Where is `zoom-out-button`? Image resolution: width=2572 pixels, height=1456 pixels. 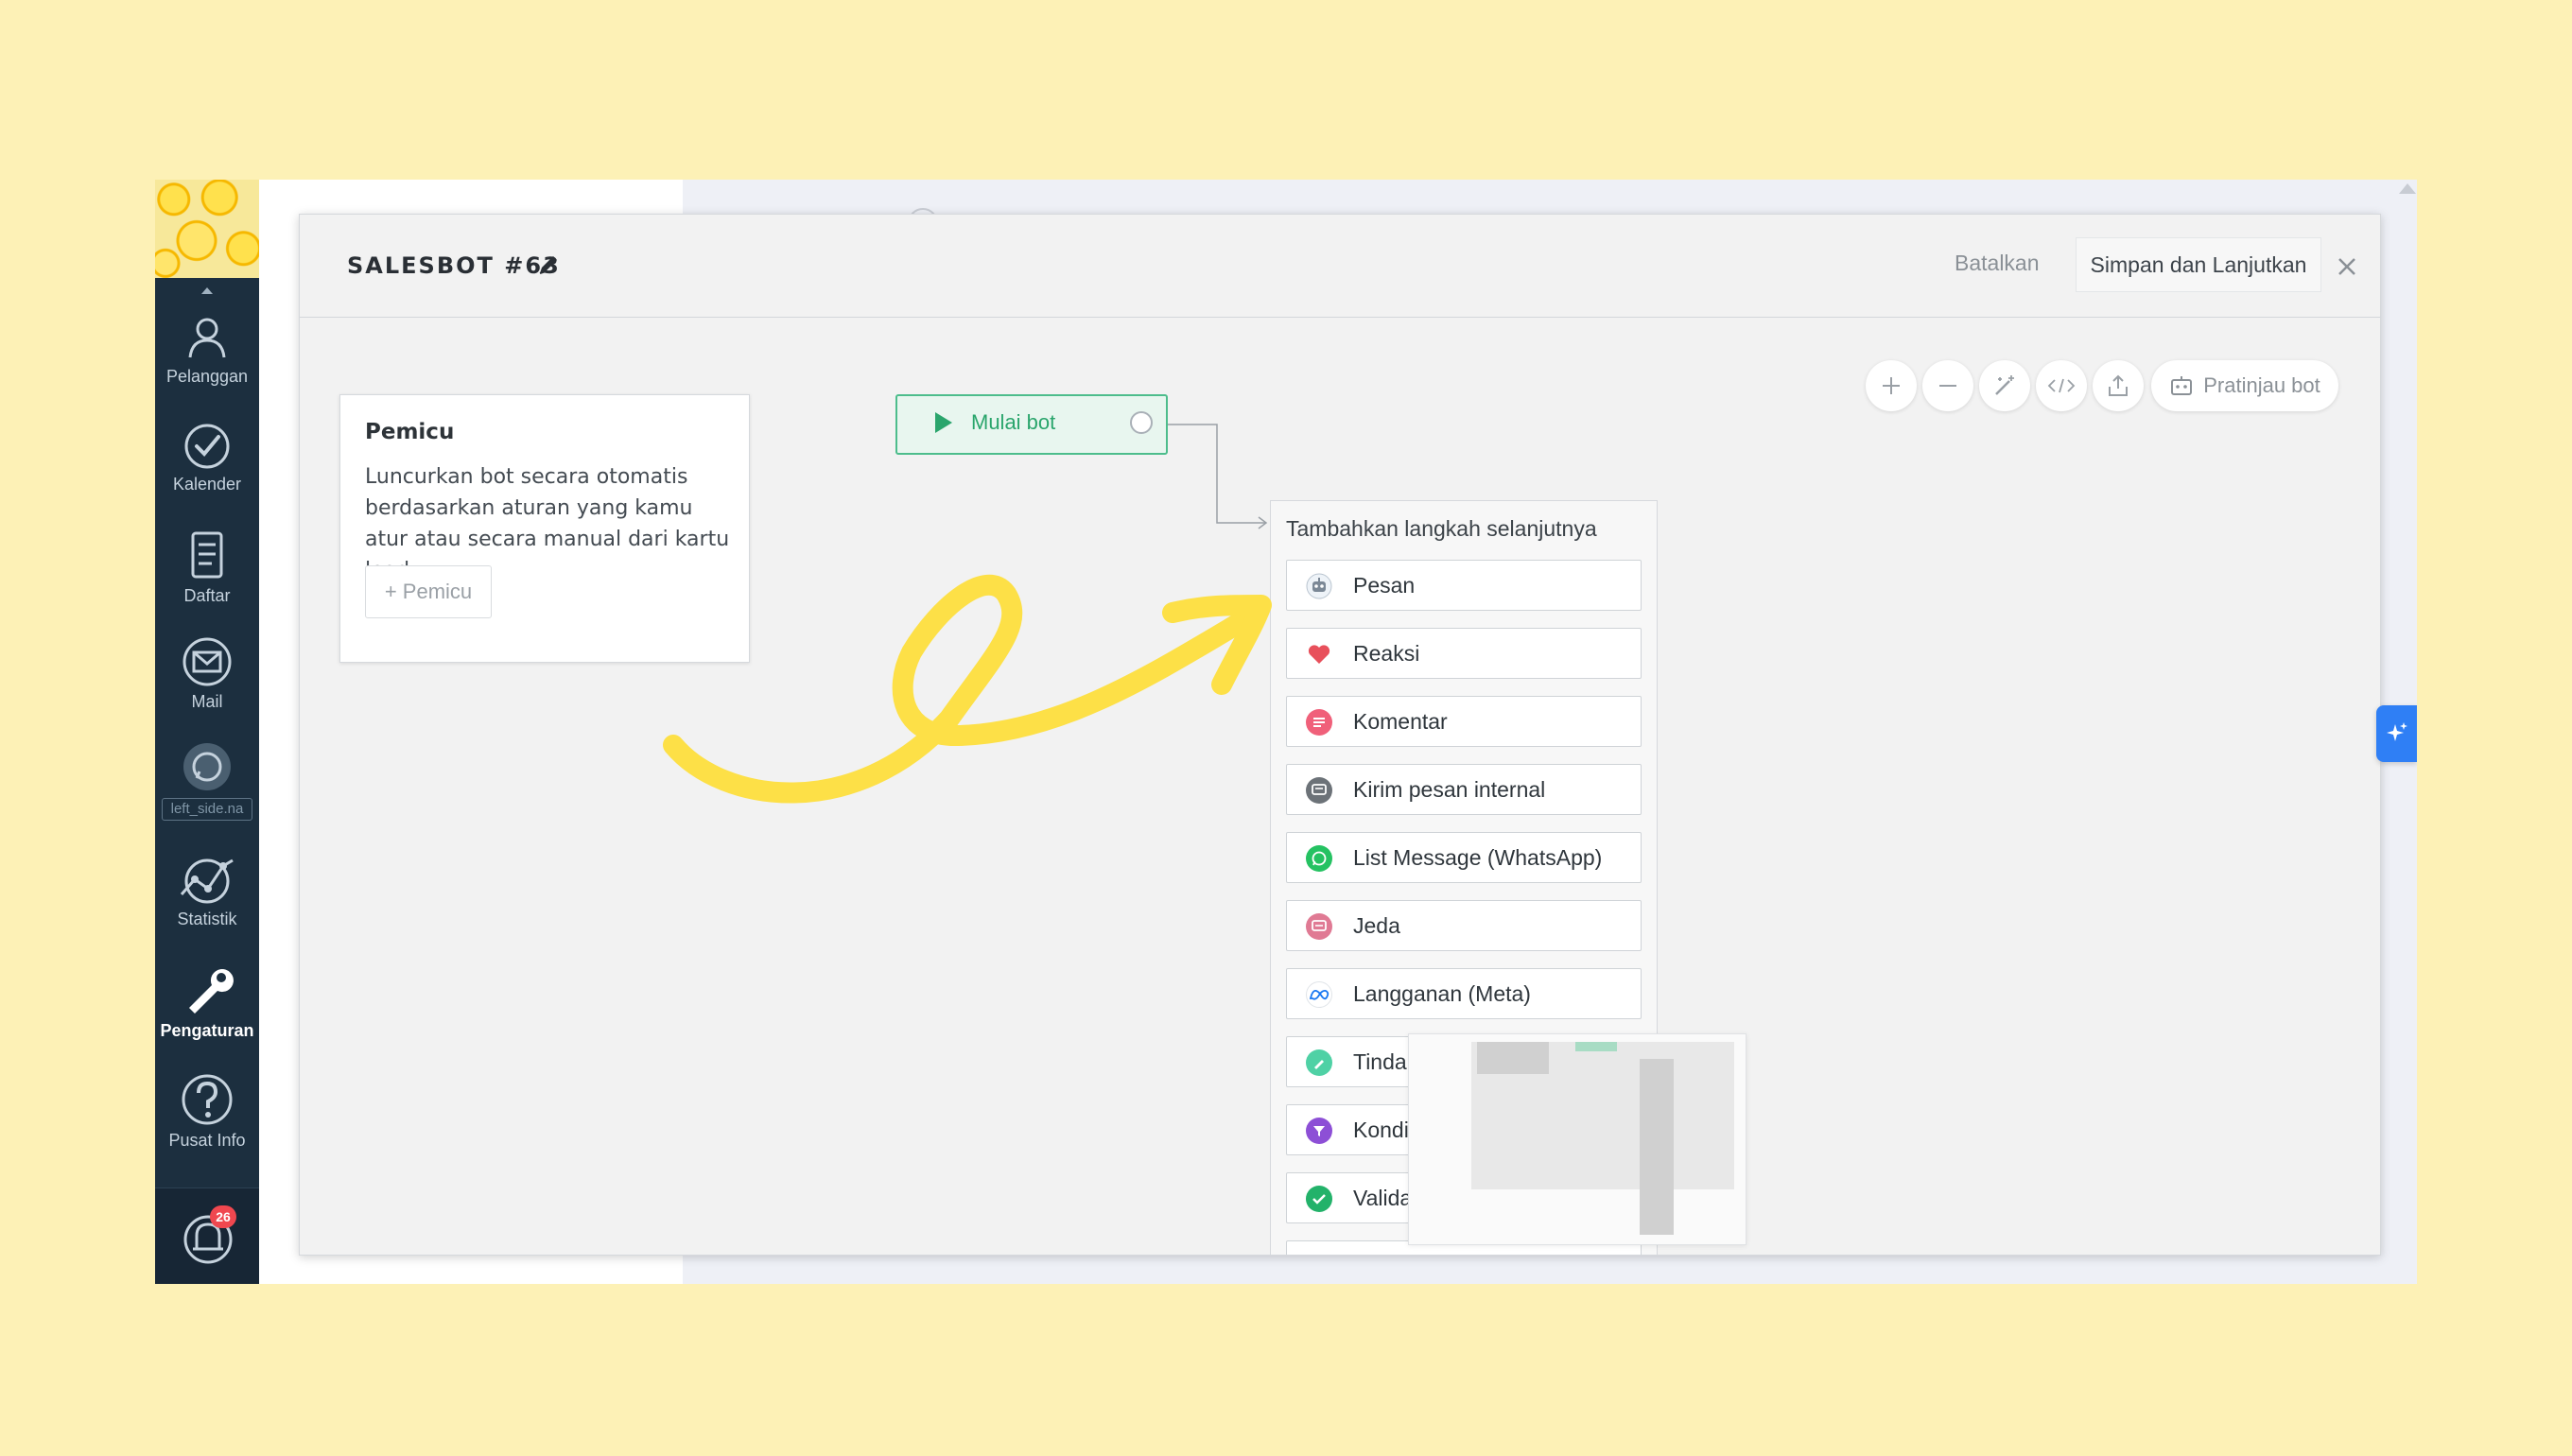
zoom-out-button is located at coordinates (1947, 385).